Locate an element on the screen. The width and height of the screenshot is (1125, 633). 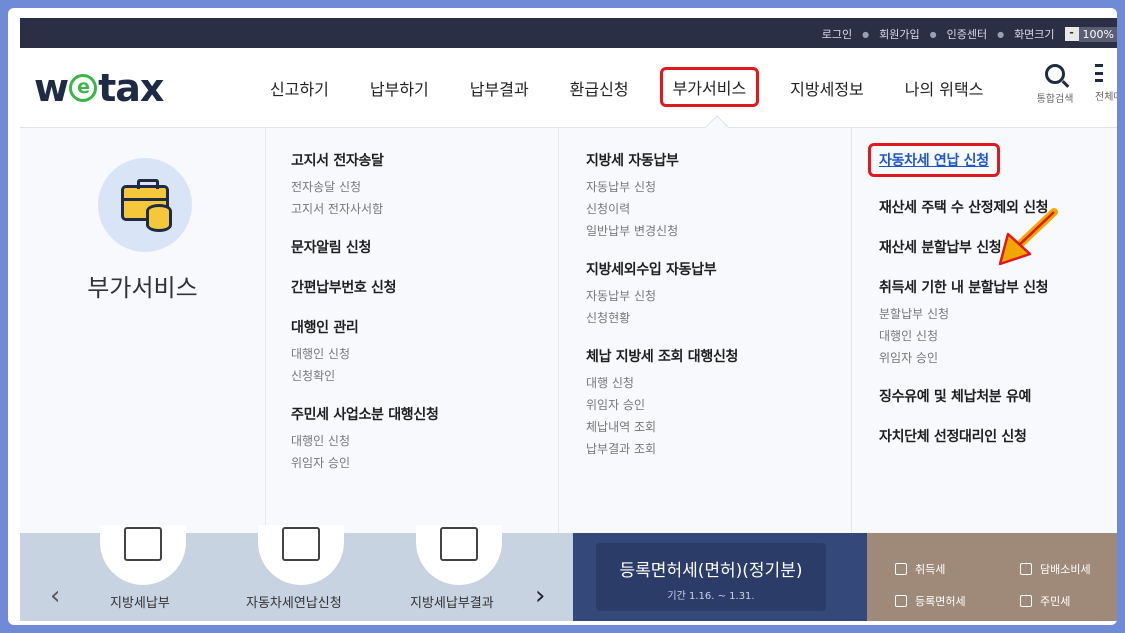
menu-group: 대행인 관리대행인 신청신청확인 is located at coordinates (424, 350).